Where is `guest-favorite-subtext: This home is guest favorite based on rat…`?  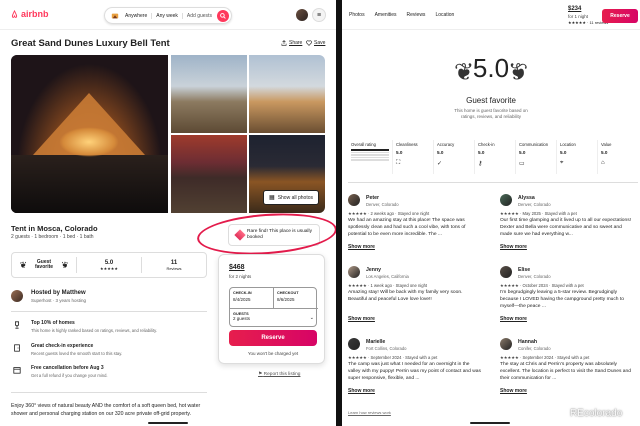
guest-favorite-subtext: This home is guest favorite based on rat… is located at coordinates (491, 114).